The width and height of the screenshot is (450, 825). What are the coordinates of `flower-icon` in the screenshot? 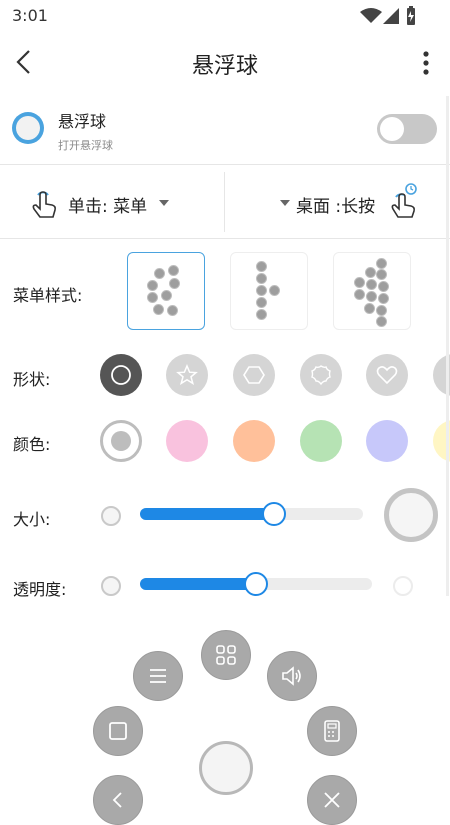 It's located at (321, 375).